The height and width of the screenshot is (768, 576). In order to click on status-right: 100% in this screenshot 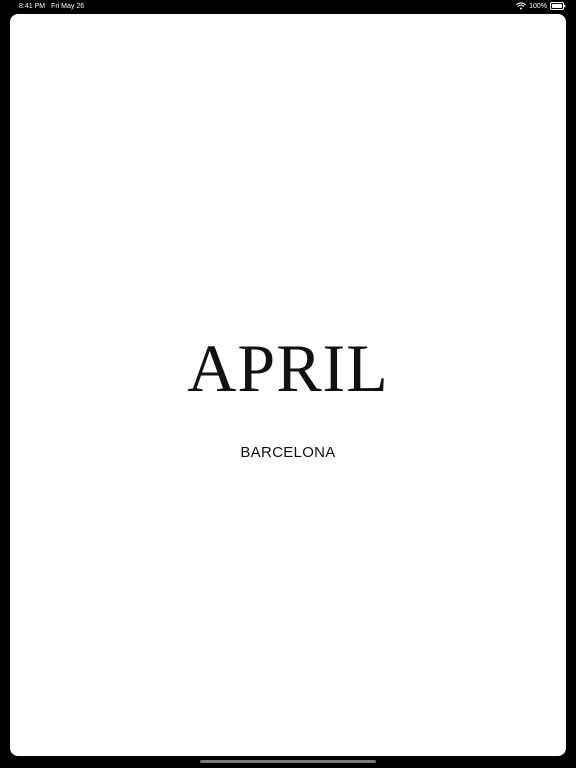, I will do `click(541, 6)`.